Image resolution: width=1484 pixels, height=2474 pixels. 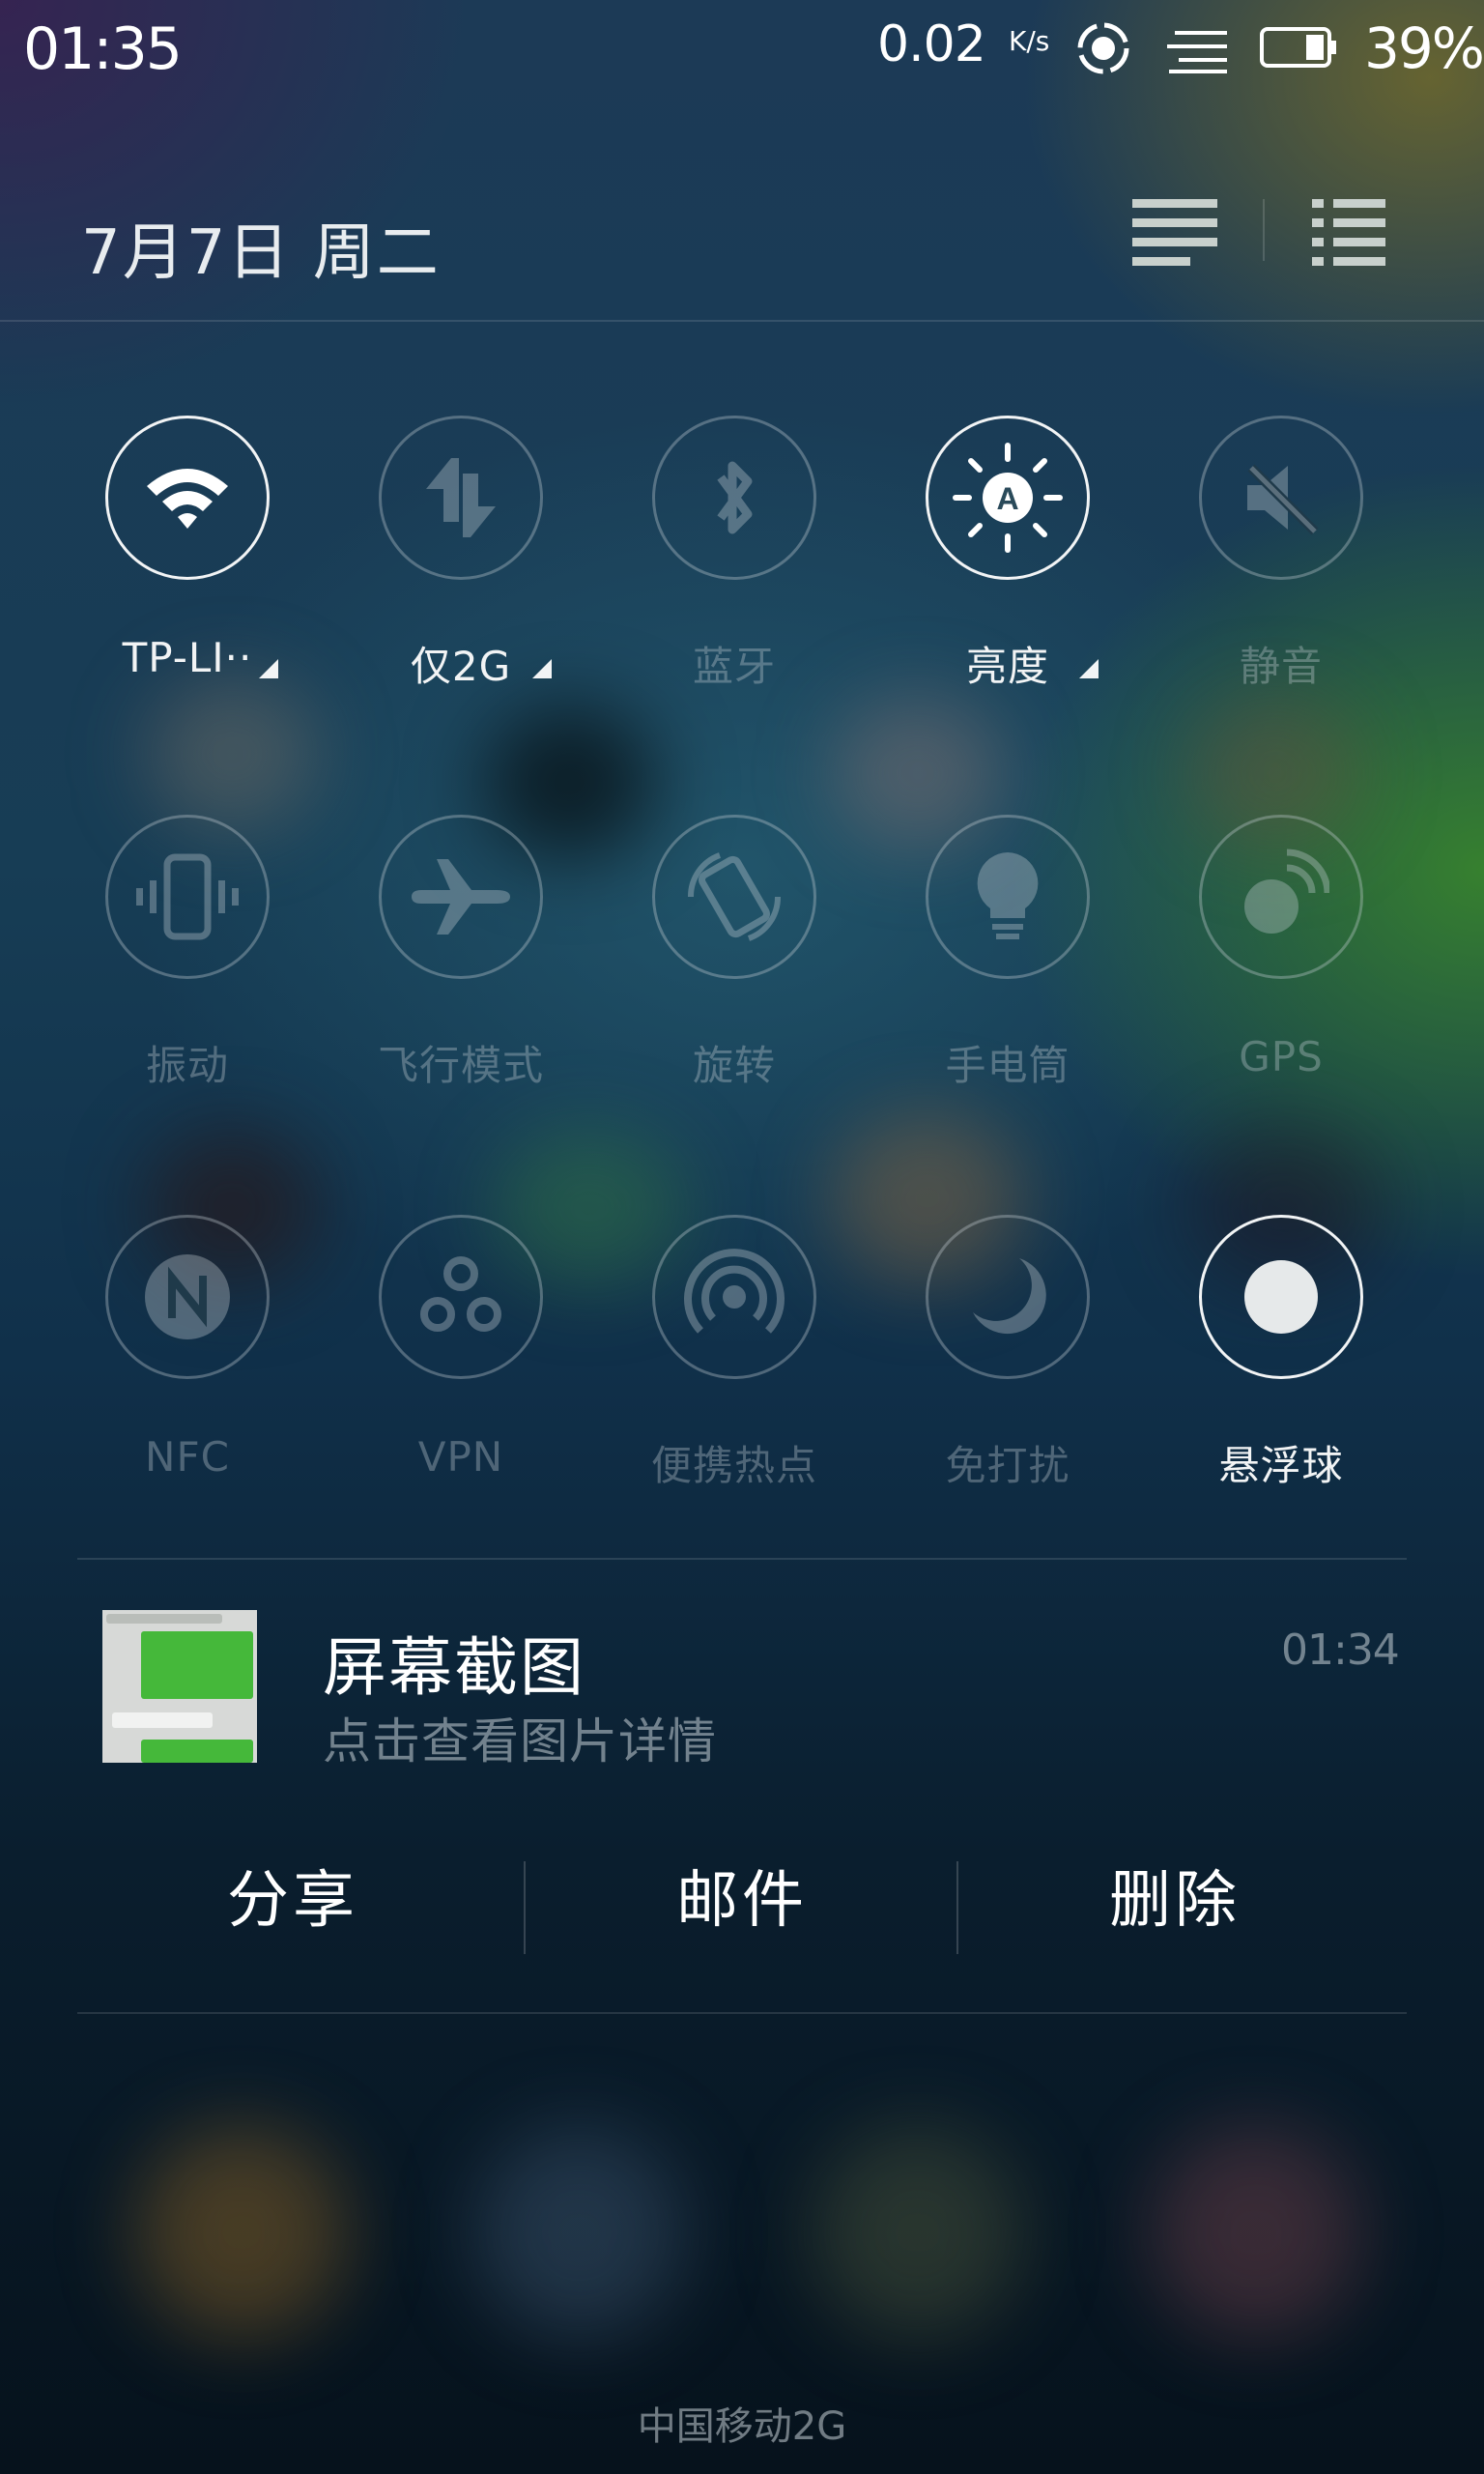 I want to click on toggle-floating-ball: 悬浮球, so click(x=1283, y=1360).